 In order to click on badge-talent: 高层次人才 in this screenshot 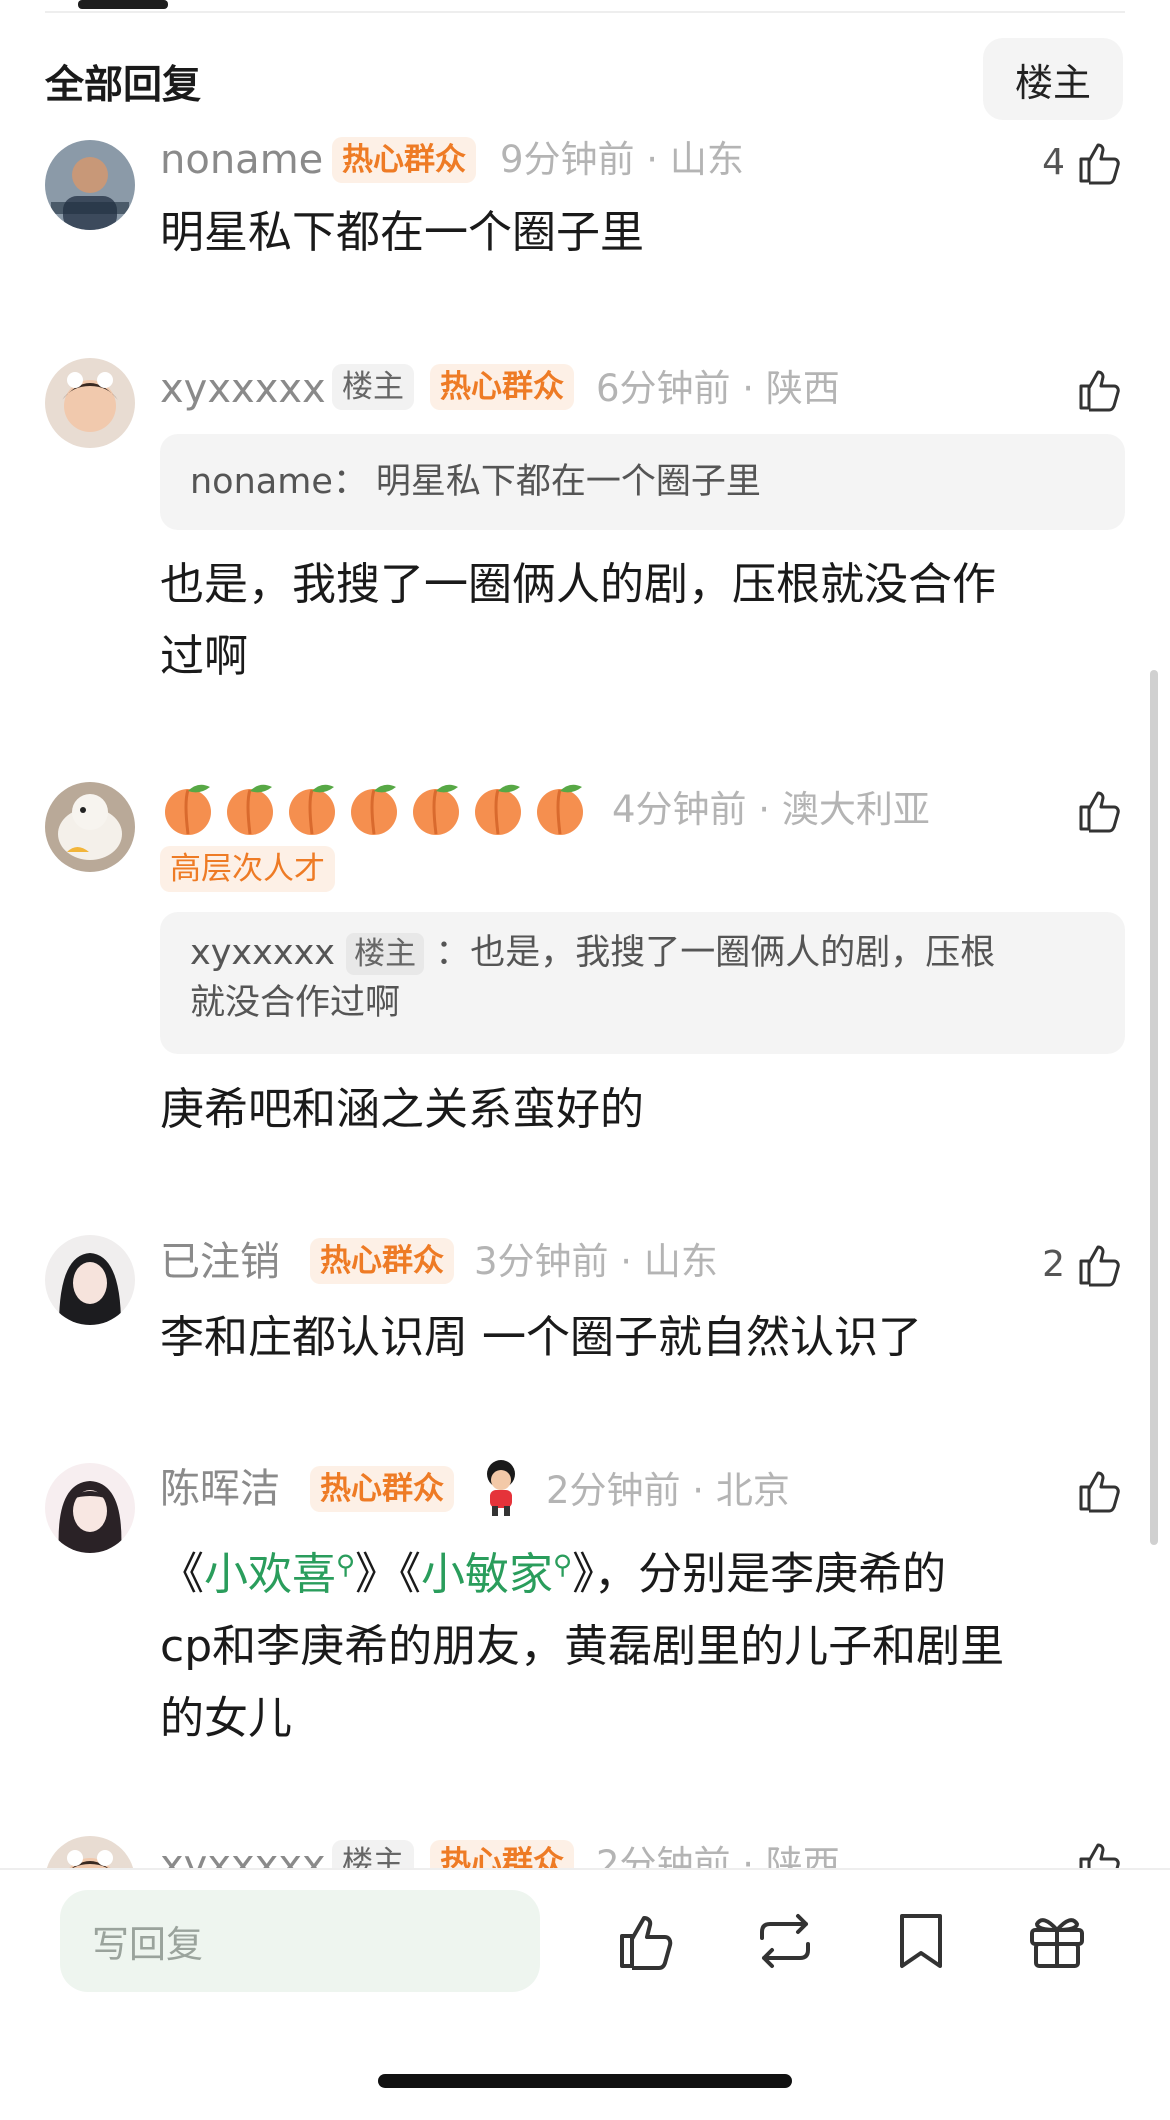, I will do `click(247, 869)`.